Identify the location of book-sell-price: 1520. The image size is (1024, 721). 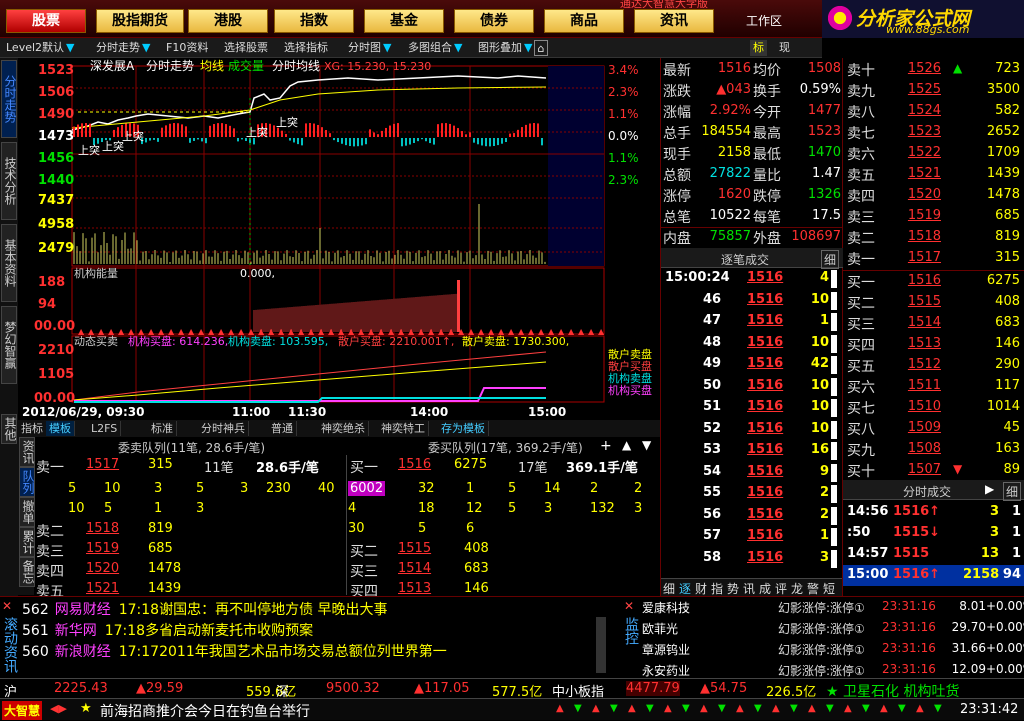
(919, 194).